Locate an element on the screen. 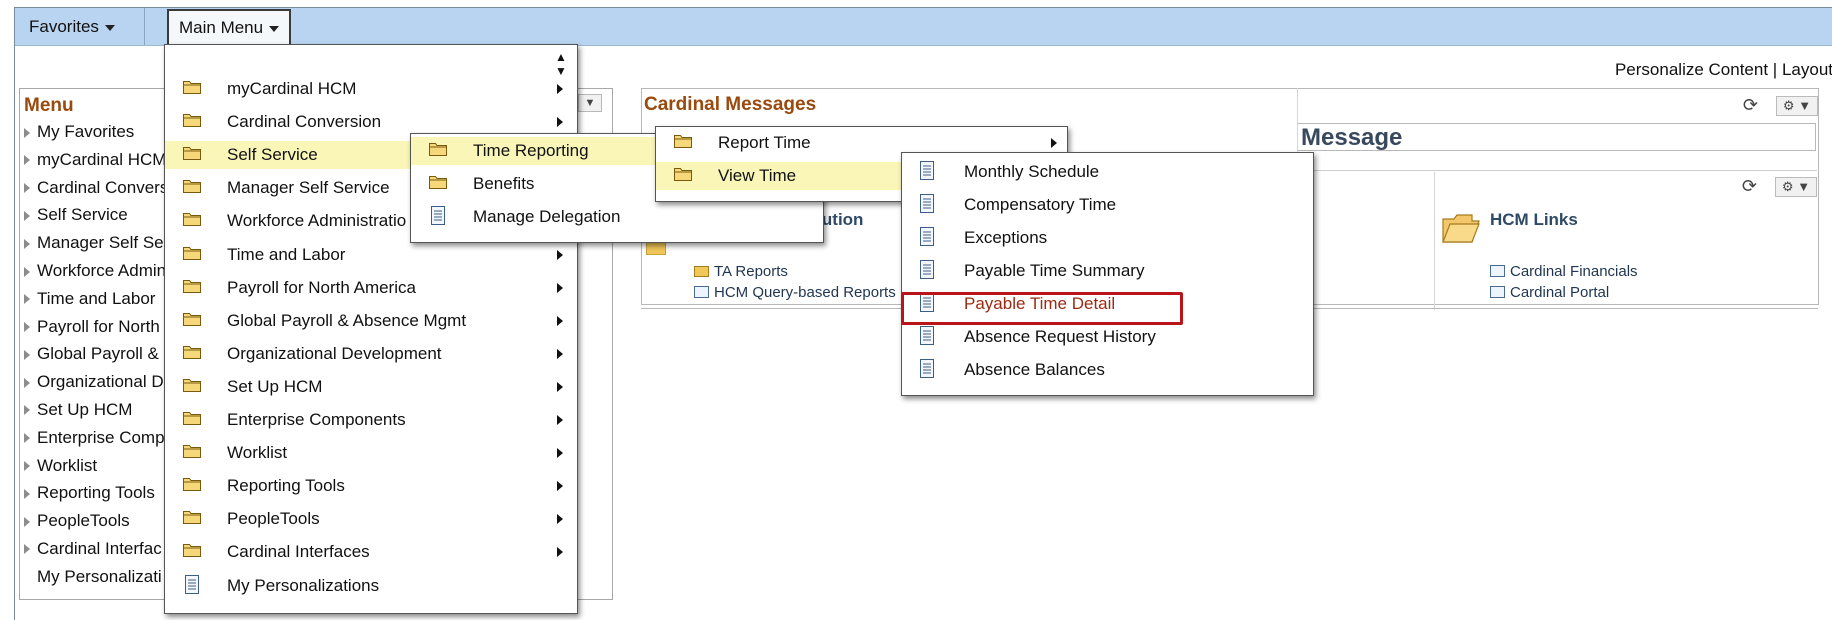 Image resolution: width=1832 pixels, height=620 pixels. menu-tree-item: Time and Labor is located at coordinates (96, 301).